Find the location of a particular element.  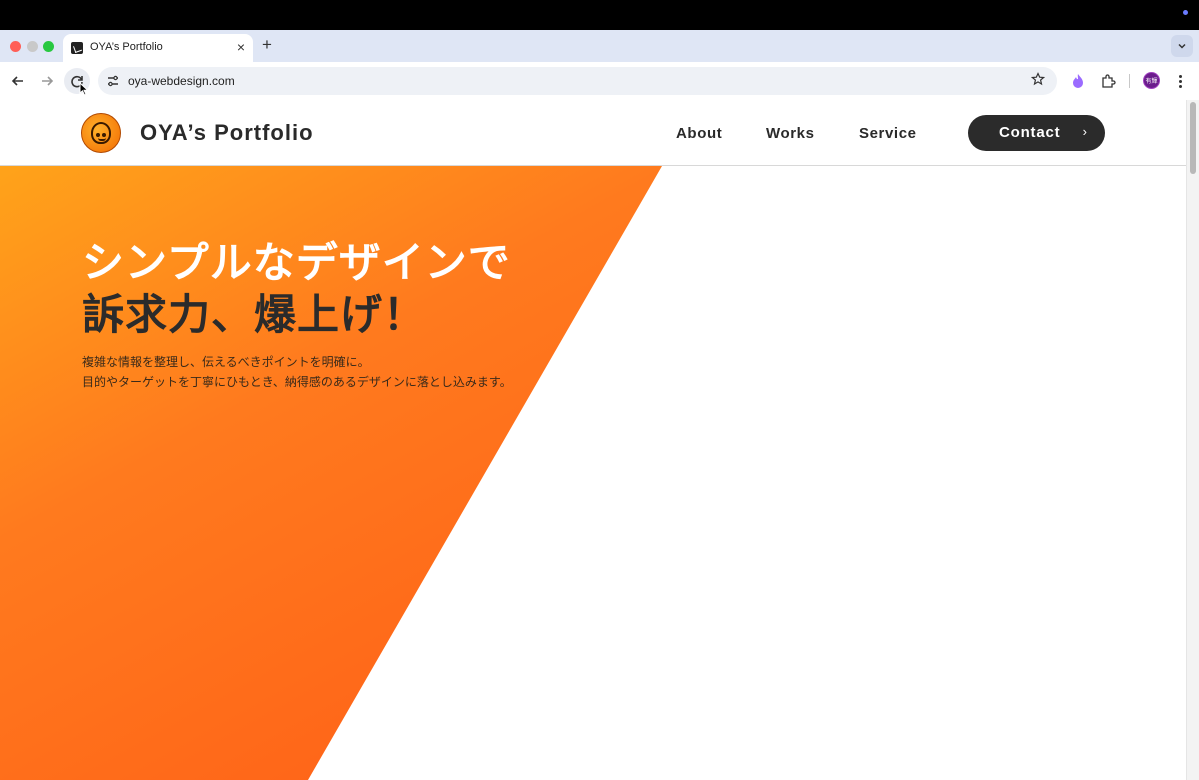

hero-headline-line1: シンプルなデザインで is located at coordinates (296, 262).